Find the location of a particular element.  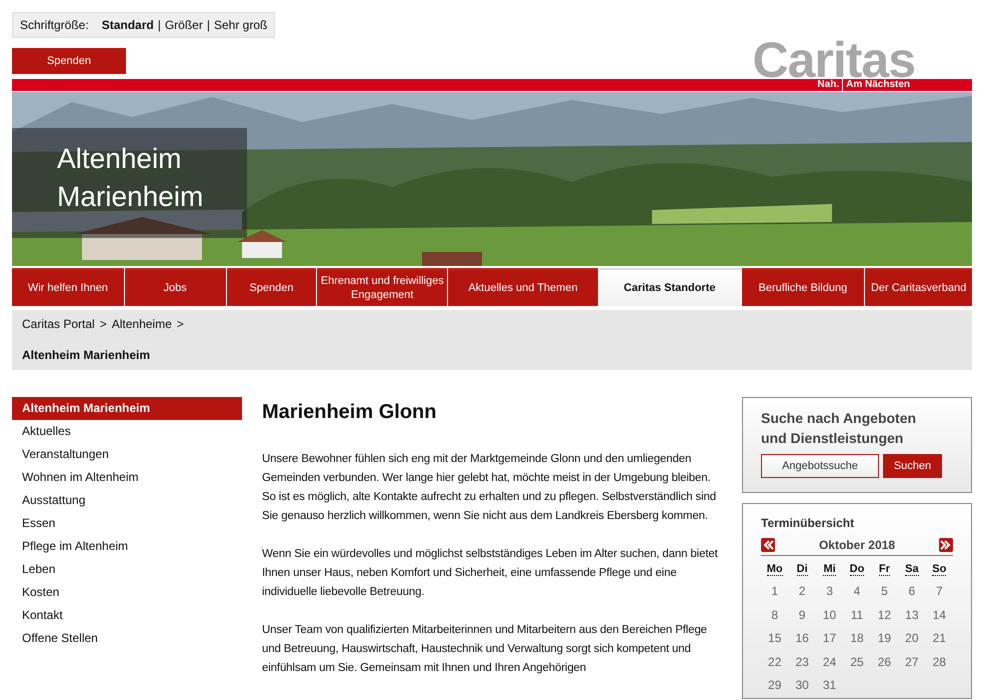

calendar-day: 23 is located at coordinates (802, 661).